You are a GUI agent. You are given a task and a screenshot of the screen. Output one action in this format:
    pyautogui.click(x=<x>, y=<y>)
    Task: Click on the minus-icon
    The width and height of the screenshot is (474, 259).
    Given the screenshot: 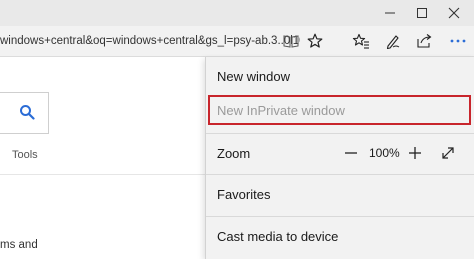 What is the action you would take?
    pyautogui.click(x=351, y=153)
    